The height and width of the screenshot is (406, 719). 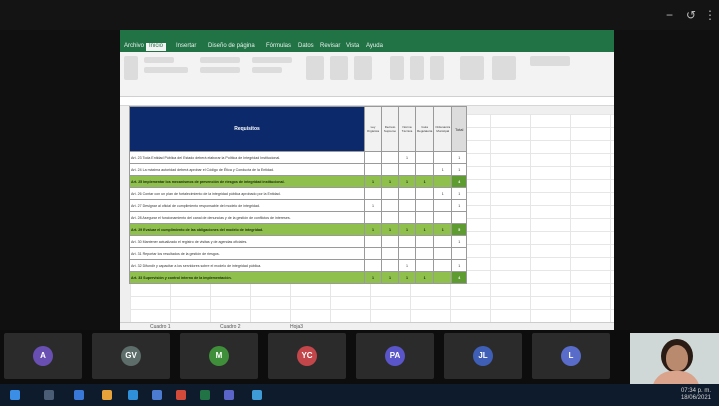 I want to click on conditional-format-button, so click(x=315, y=68).